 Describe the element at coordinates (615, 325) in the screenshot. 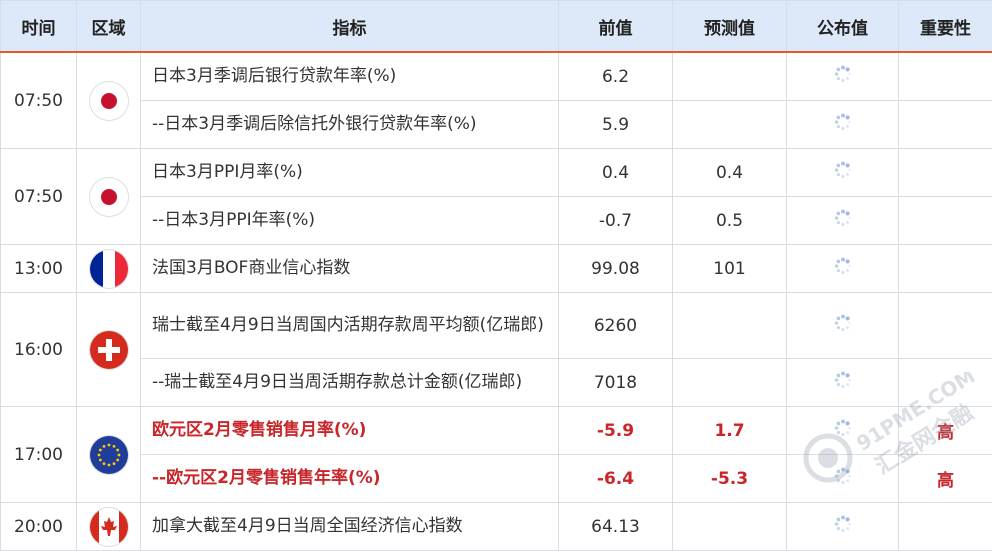

I see `previous-value: 6260` at that location.